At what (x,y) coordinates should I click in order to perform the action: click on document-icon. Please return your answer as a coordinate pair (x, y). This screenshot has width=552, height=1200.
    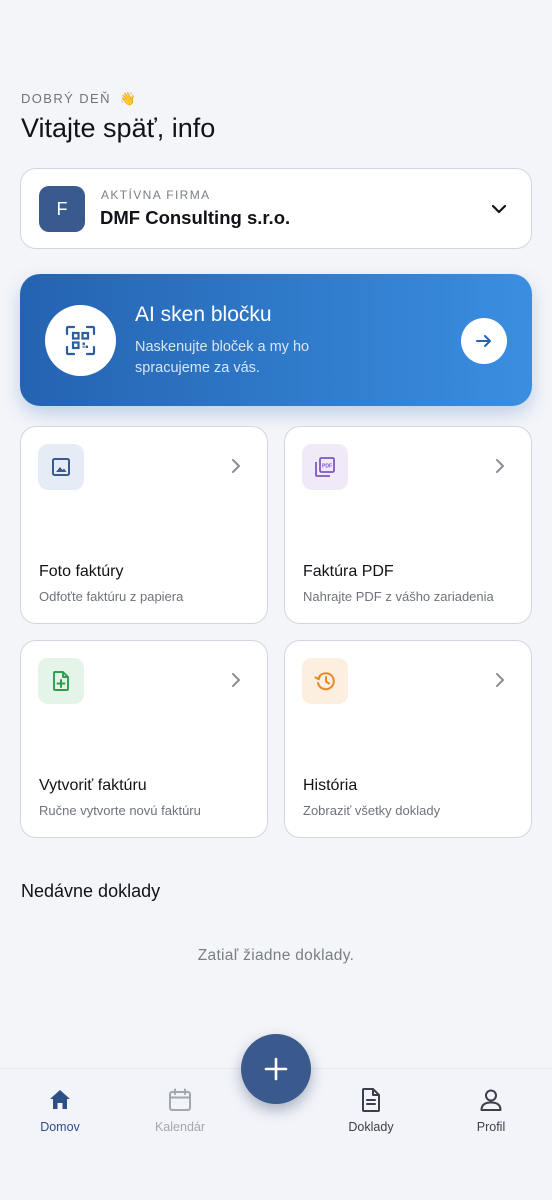
    Looking at the image, I should click on (371, 1100).